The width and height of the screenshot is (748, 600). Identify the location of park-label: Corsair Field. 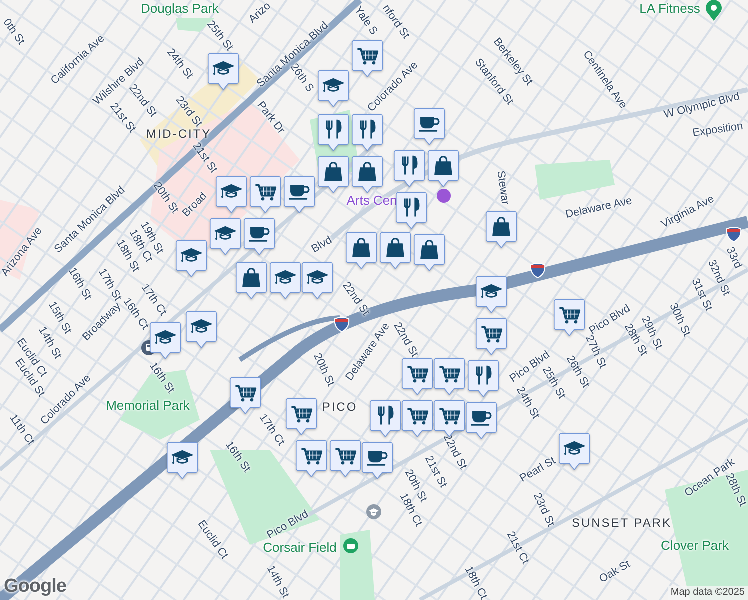
(300, 548).